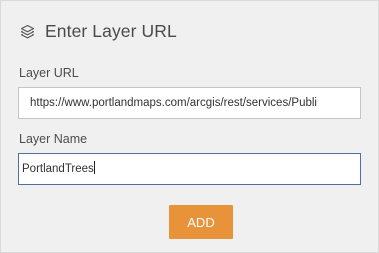  What do you see at coordinates (53, 139) in the screenshot?
I see `layer-name-label: Layer Name` at bounding box center [53, 139].